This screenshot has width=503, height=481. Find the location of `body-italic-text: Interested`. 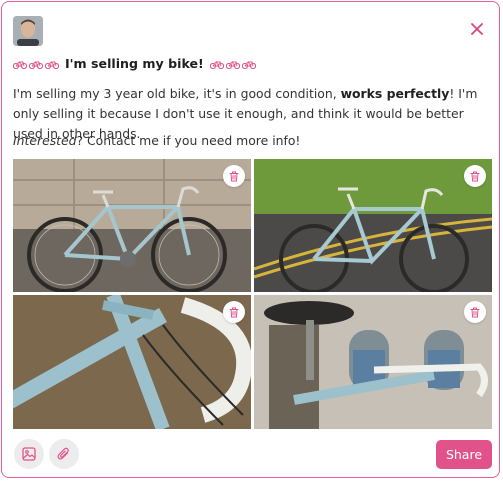

body-italic-text: Interested is located at coordinates (45, 140).